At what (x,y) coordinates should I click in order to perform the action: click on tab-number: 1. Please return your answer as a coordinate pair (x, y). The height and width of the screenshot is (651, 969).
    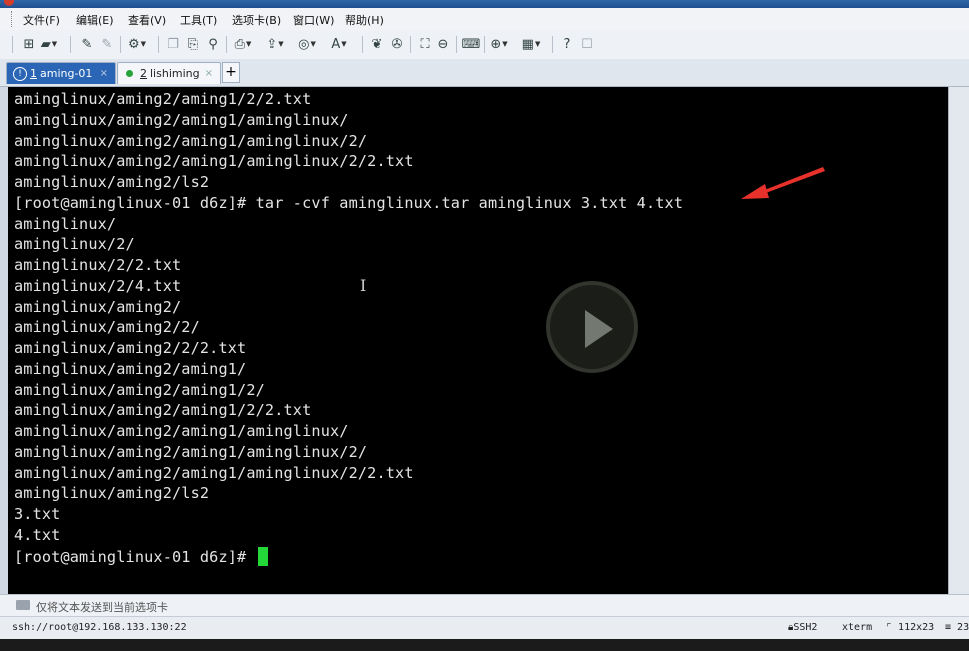
    Looking at the image, I should click on (33, 73).